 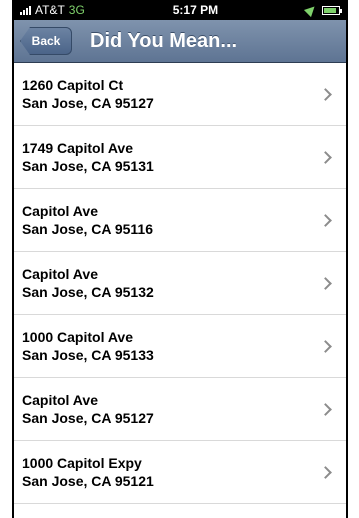 I want to click on network-type: 3G, so click(x=76, y=10).